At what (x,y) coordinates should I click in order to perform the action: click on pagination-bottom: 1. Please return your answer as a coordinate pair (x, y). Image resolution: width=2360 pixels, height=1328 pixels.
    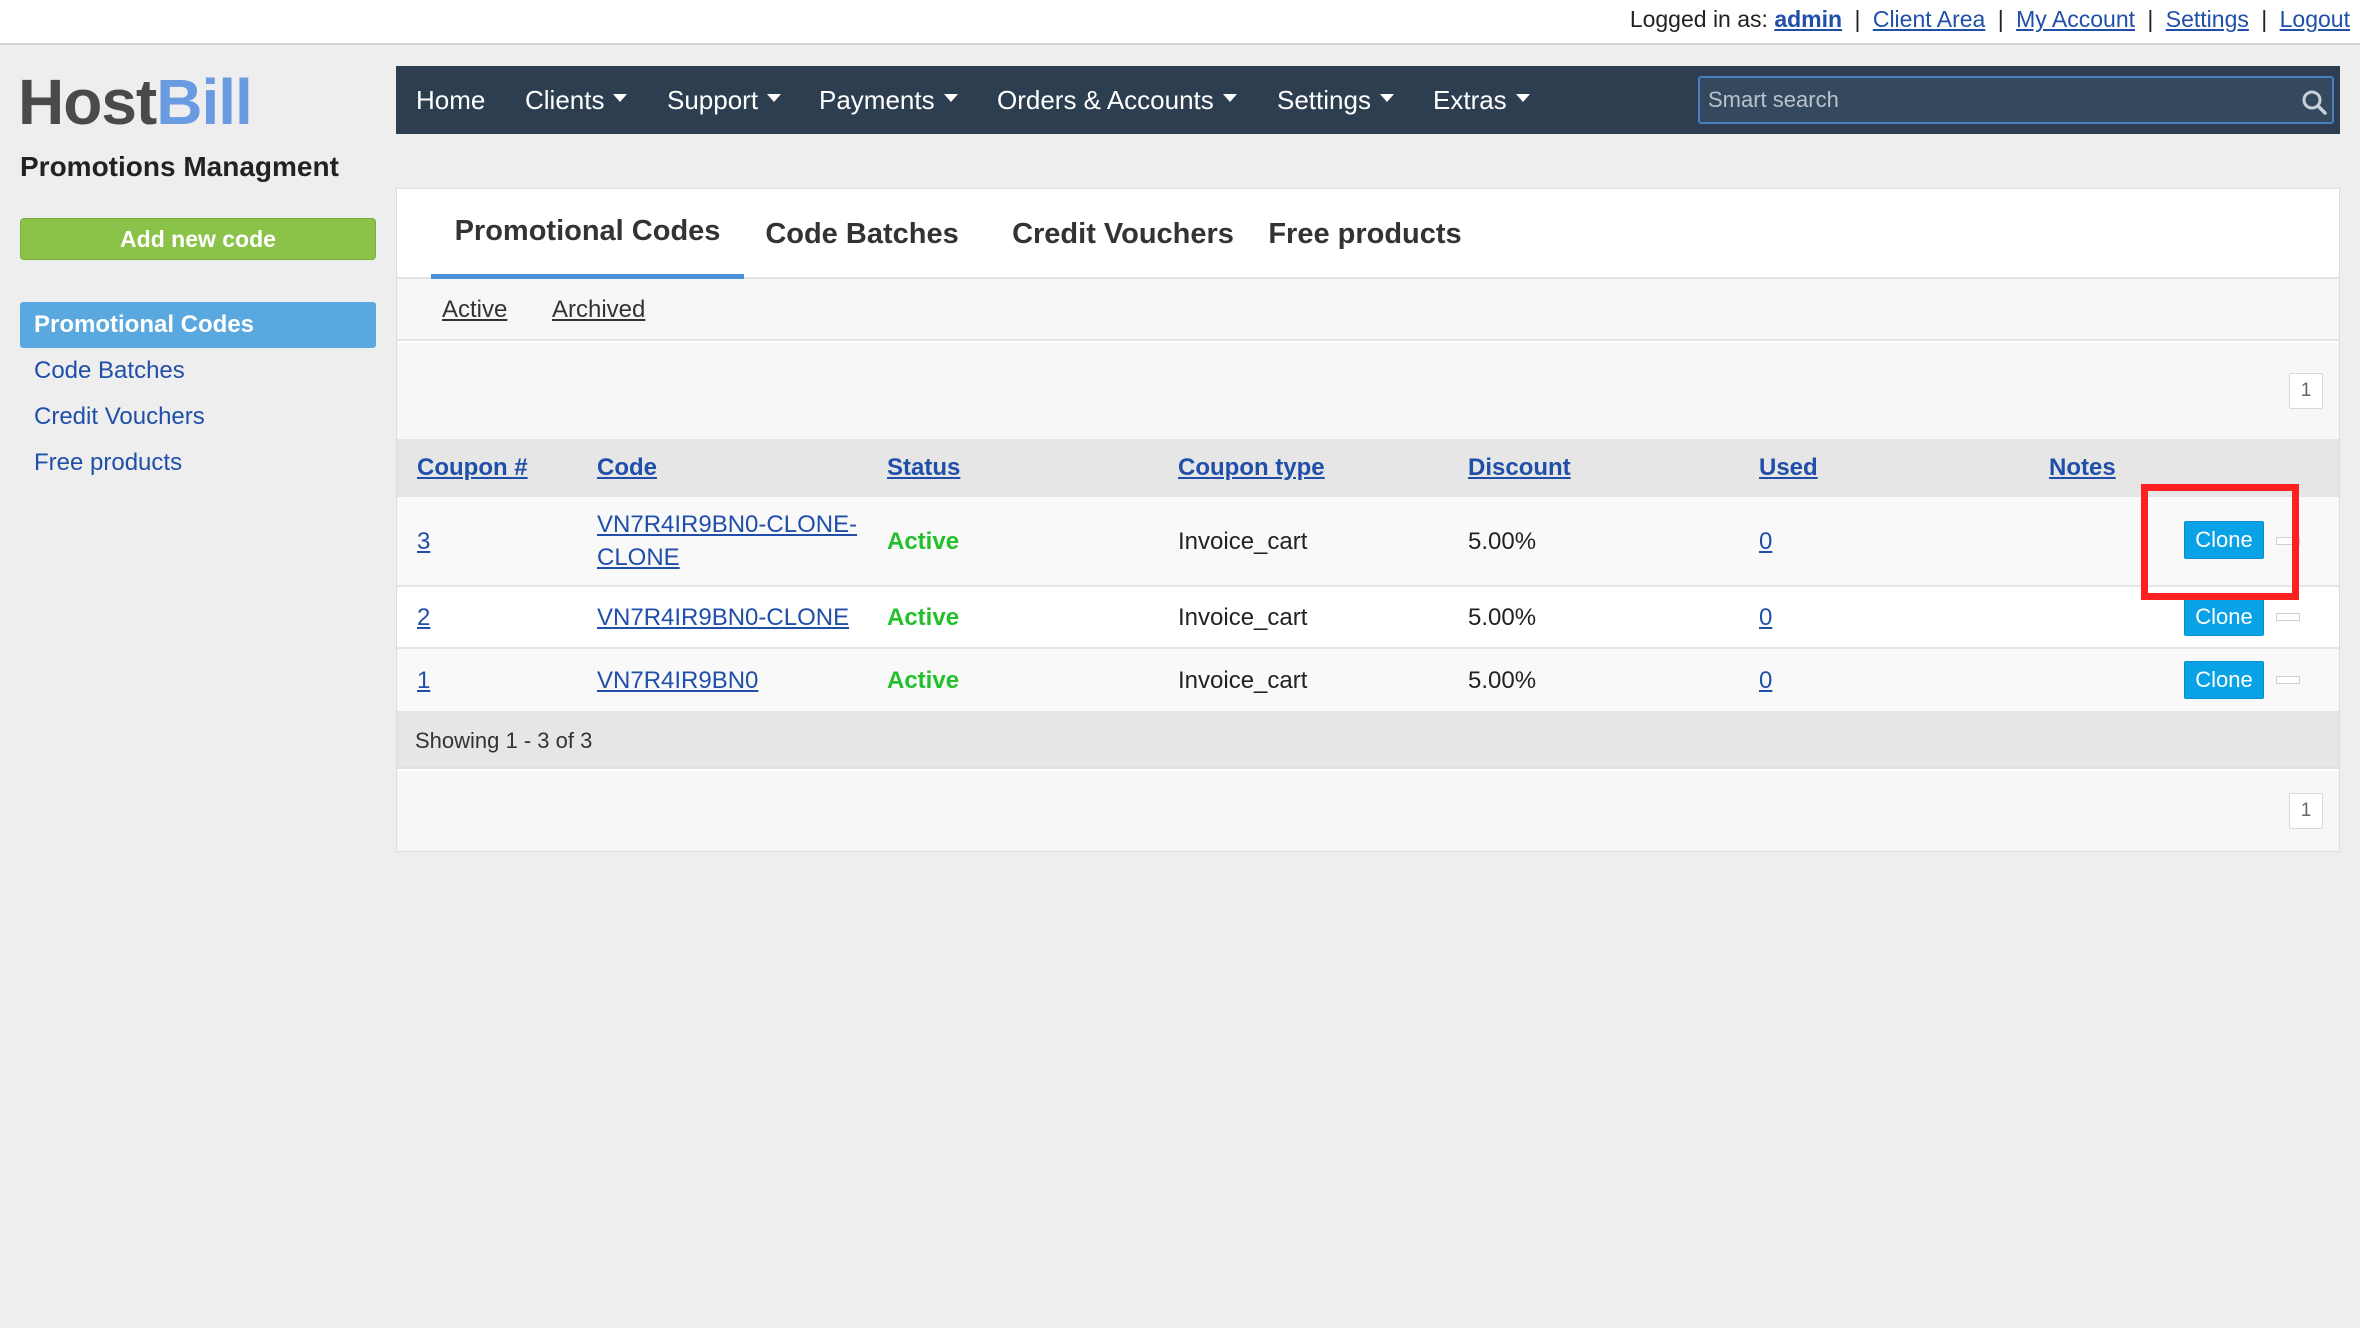
    Looking at the image, I should click on (1368, 811).